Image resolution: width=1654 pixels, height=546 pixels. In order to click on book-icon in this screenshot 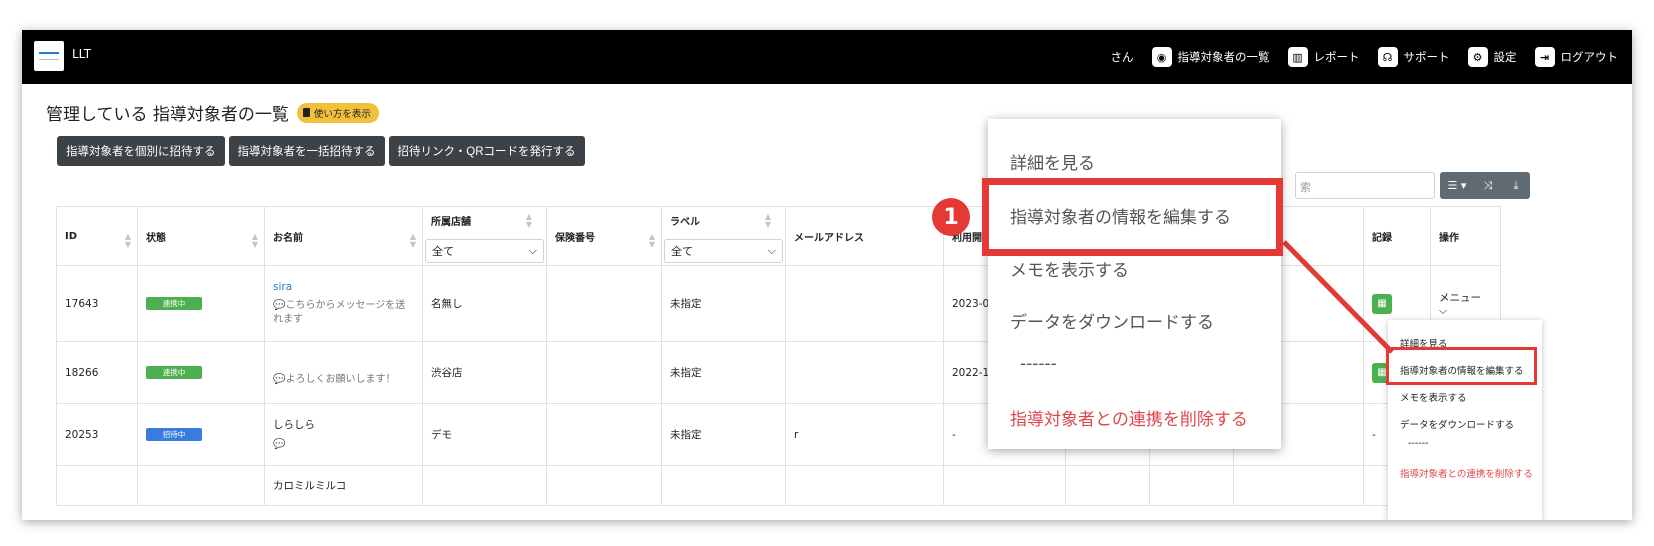, I will do `click(306, 112)`.